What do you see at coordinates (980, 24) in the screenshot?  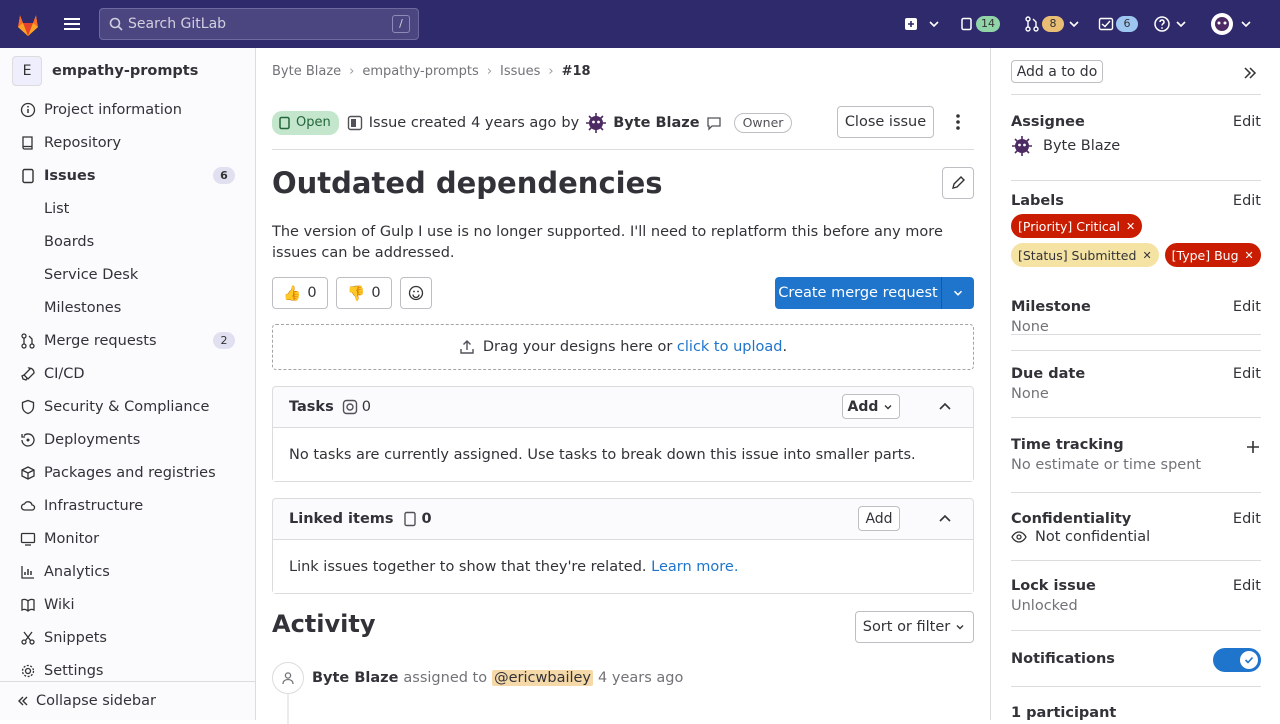 I see `issues-count-button: 14` at bounding box center [980, 24].